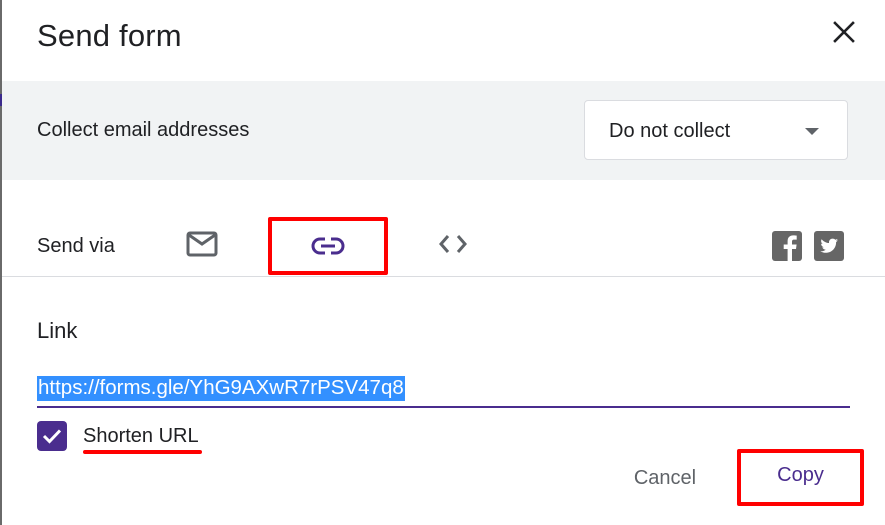 This screenshot has height=525, width=885. I want to click on tab-send-link, so click(328, 246).